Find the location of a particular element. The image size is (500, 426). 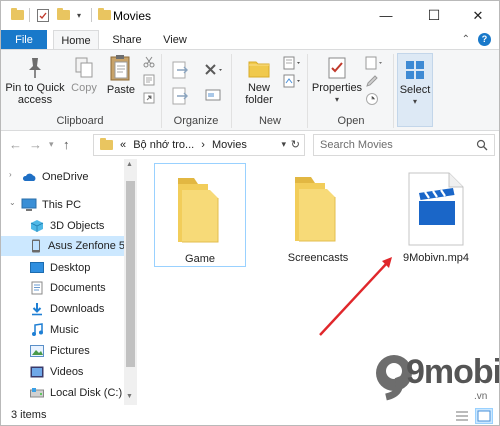

file-item-screencasts: Screencasts is located at coordinates (318, 215).